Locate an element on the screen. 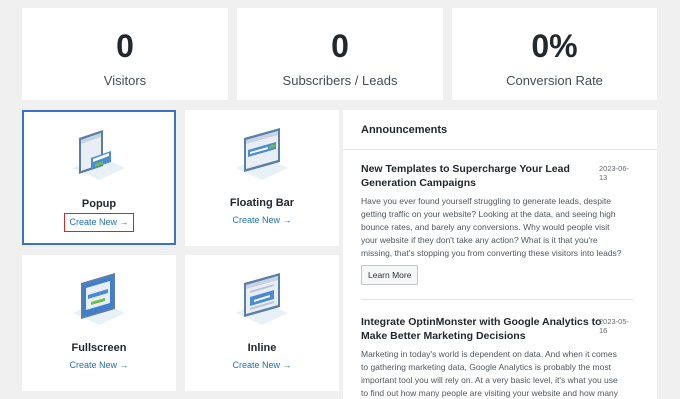 This screenshot has height=399, width=680. create-new-fullscreen-link: Create New → is located at coordinates (99, 365).